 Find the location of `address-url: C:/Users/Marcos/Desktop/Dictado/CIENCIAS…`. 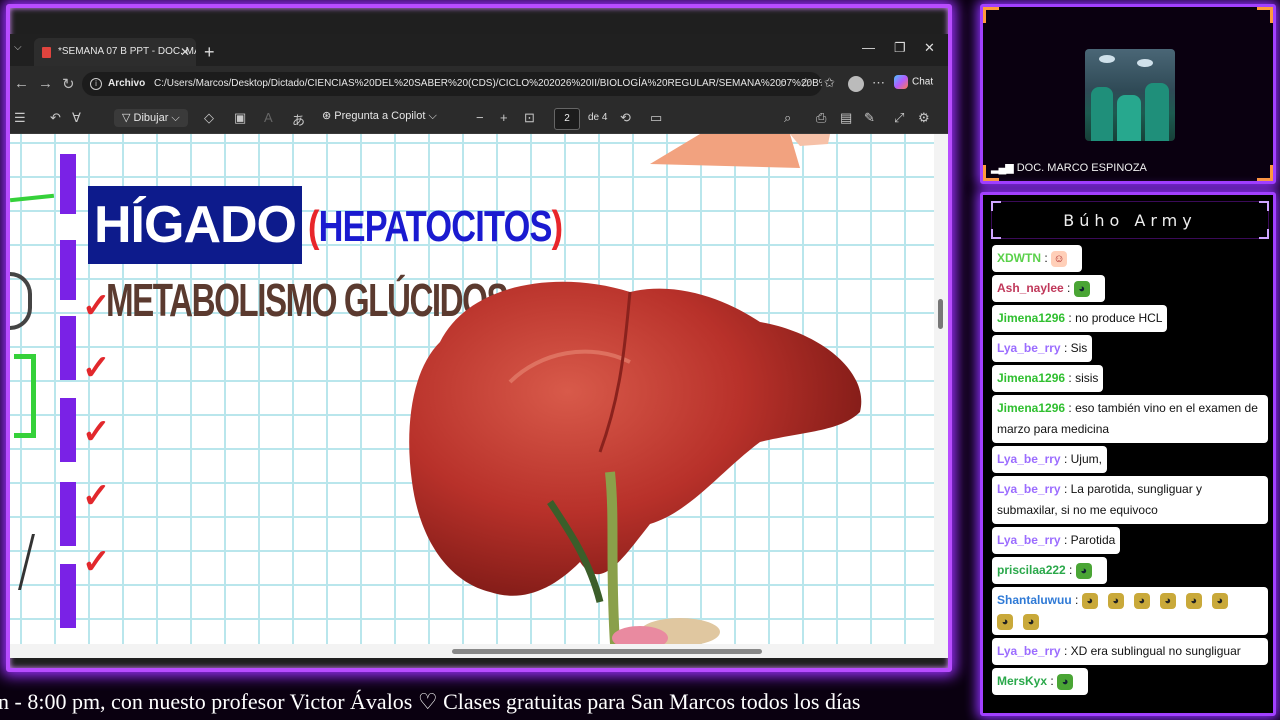

address-url: C:/Users/Marcos/Desktop/Dictado/CIENCIAS… is located at coordinates (488, 83).